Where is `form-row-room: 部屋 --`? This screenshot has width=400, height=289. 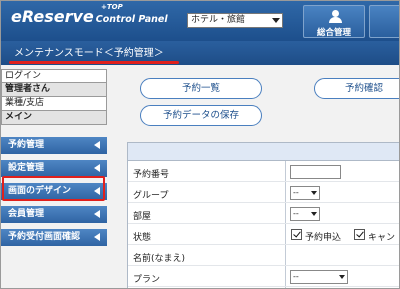
form-row-room: 部屋 -- is located at coordinates (263, 214).